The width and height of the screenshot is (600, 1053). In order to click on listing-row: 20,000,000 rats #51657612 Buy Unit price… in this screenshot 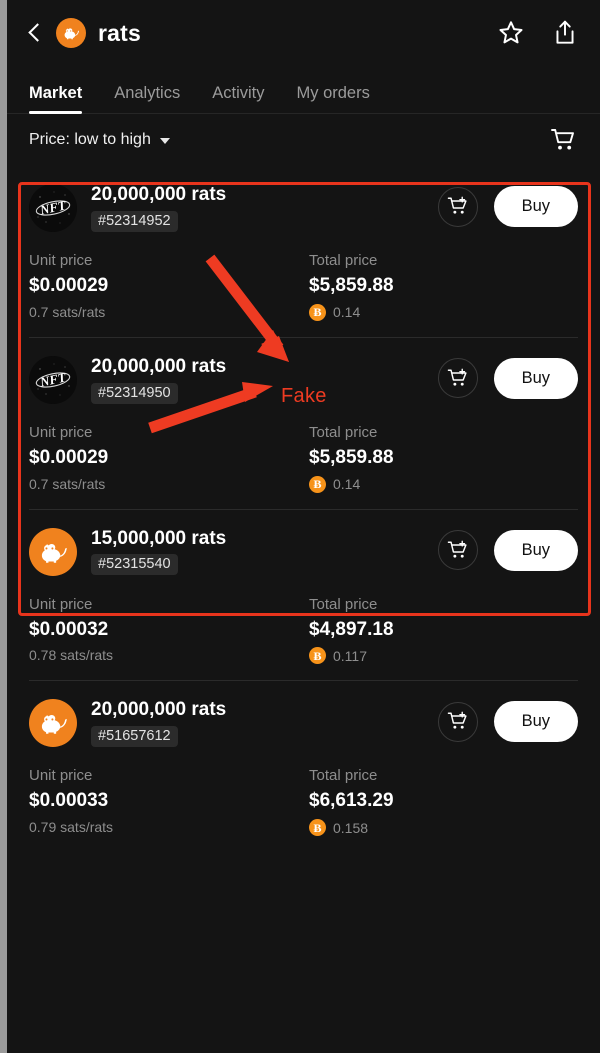, I will do `click(303, 766)`.